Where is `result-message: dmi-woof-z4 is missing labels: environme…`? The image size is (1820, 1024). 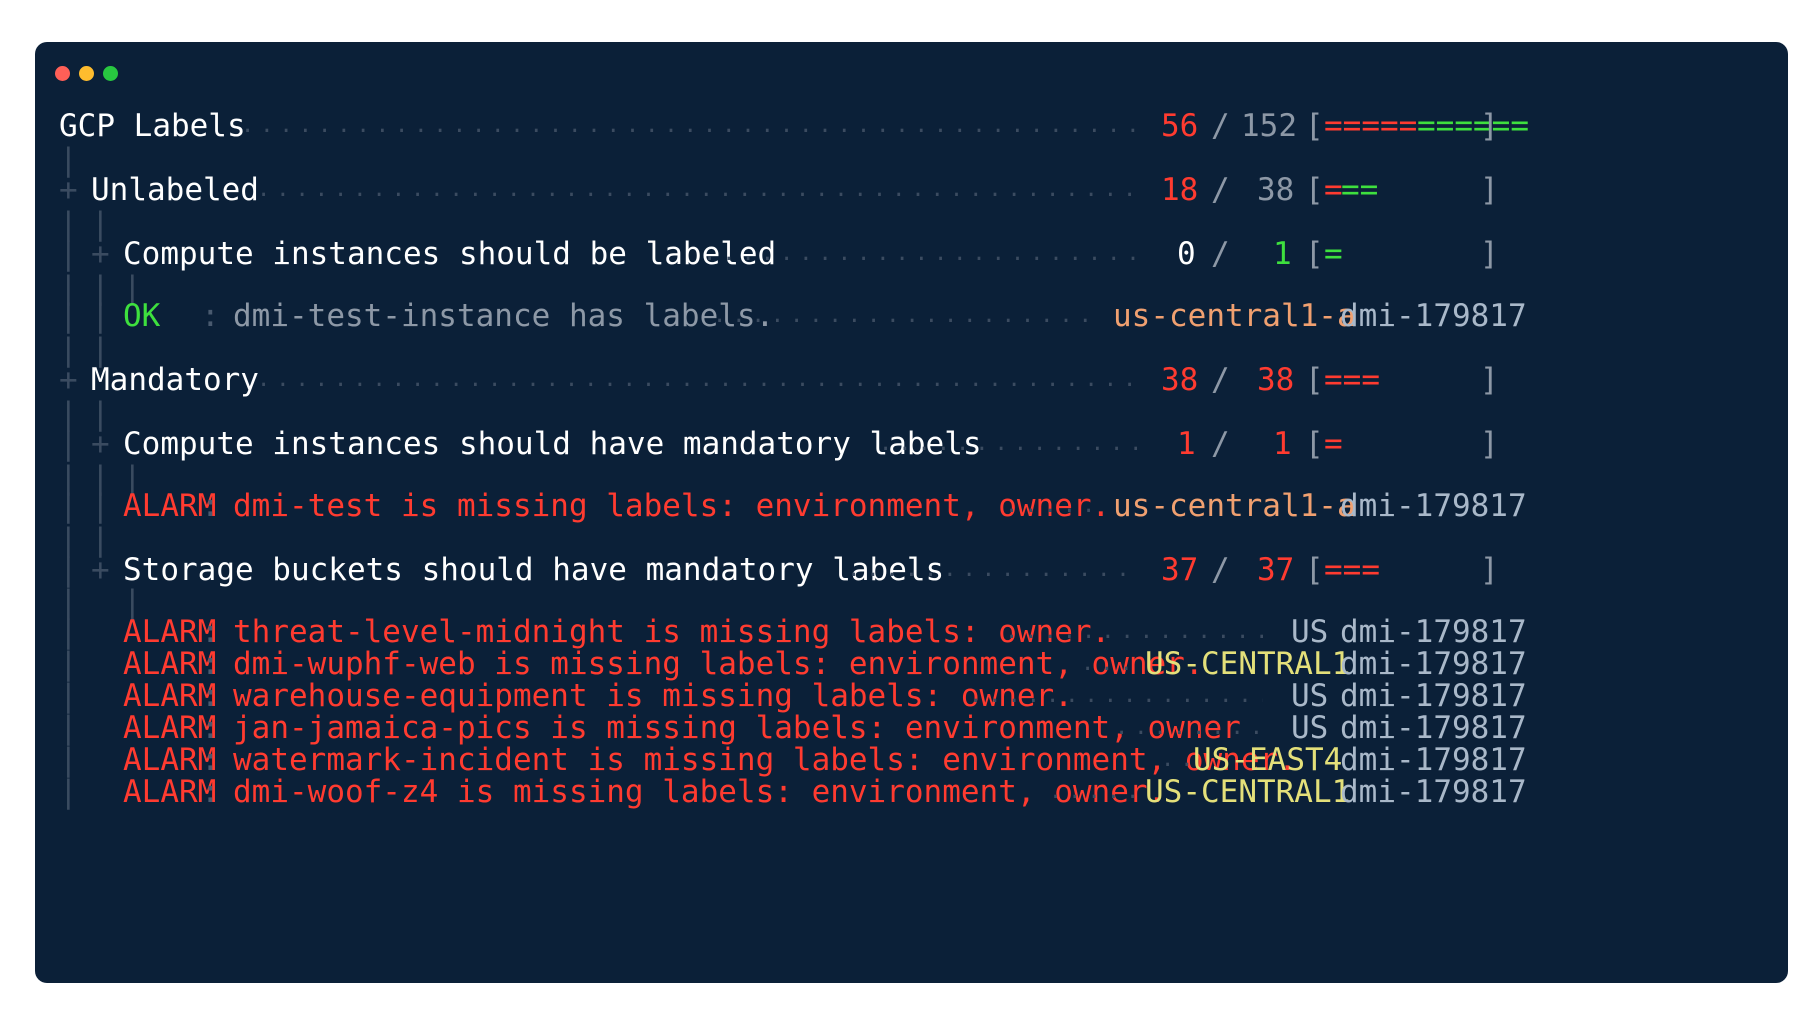
result-message: dmi-woof-z4 is missing labels: environme… is located at coordinates (700, 792).